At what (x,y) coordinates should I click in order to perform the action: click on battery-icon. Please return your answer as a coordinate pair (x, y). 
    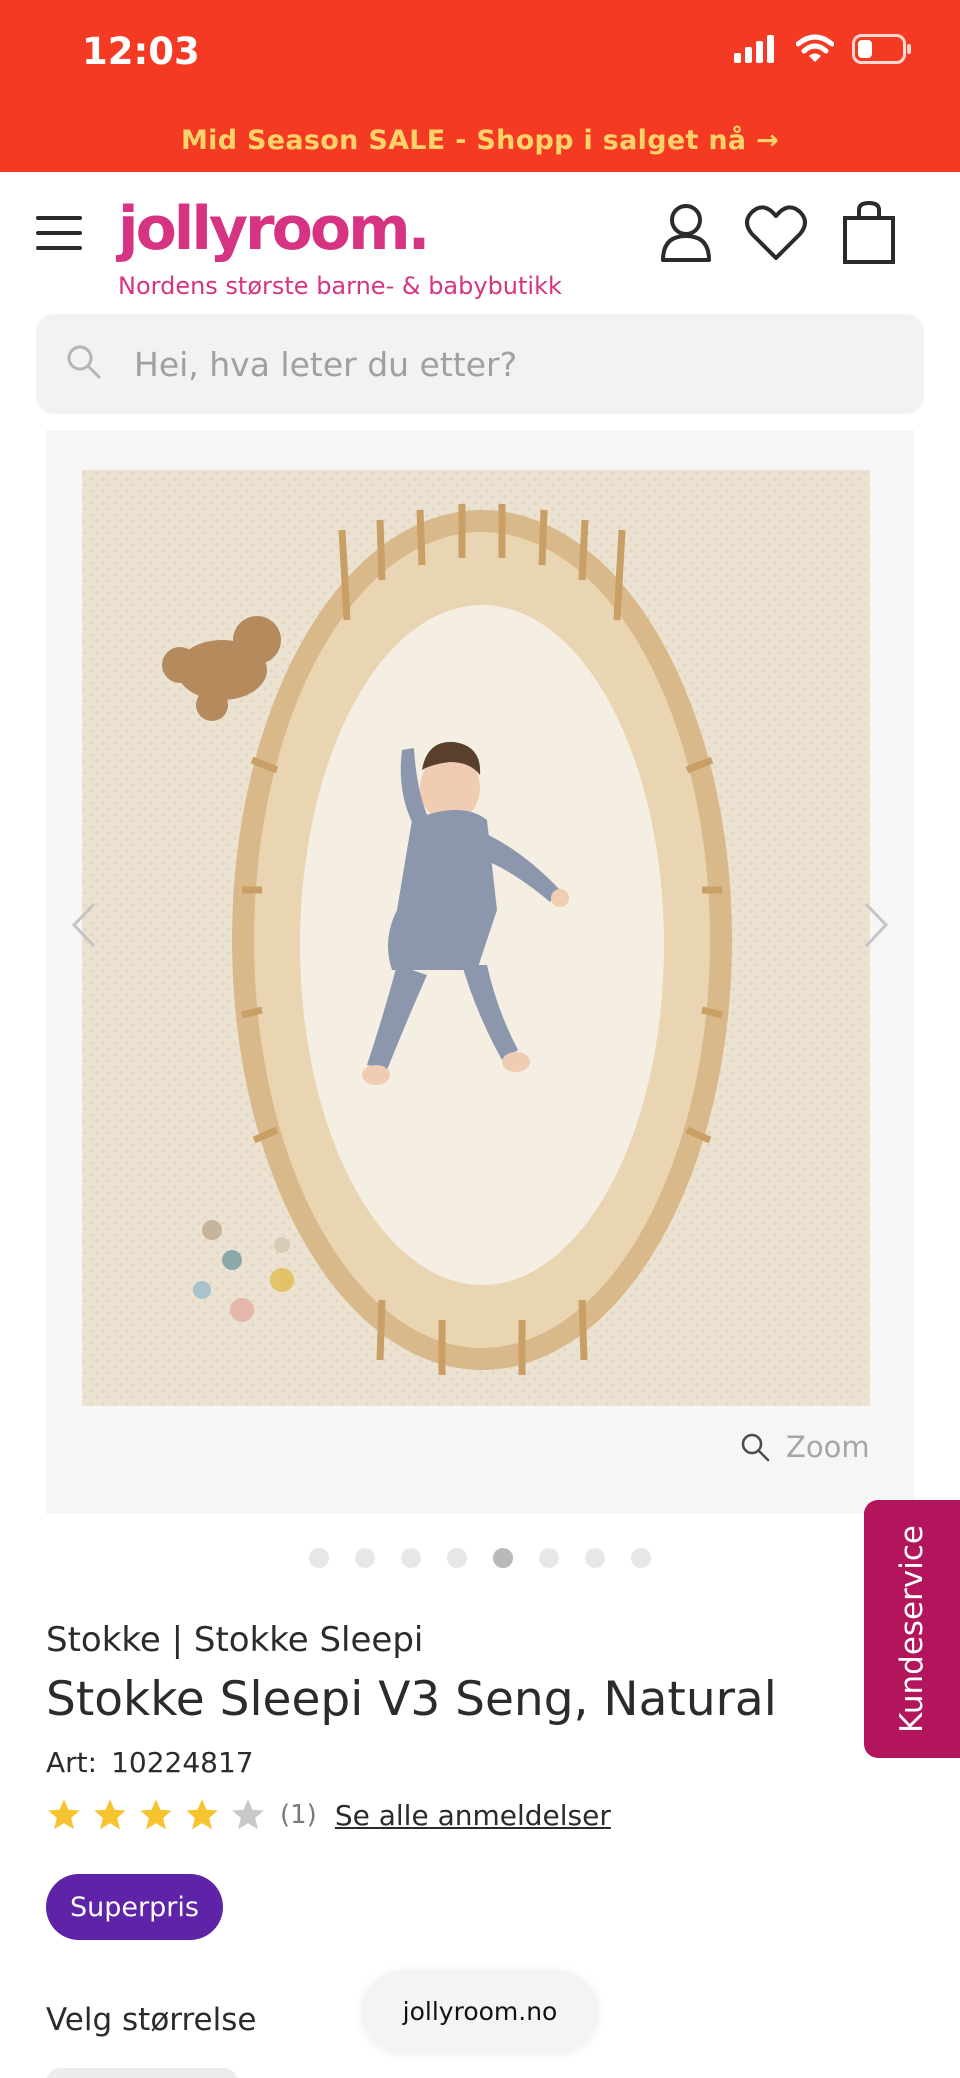
    Looking at the image, I should click on (881, 49).